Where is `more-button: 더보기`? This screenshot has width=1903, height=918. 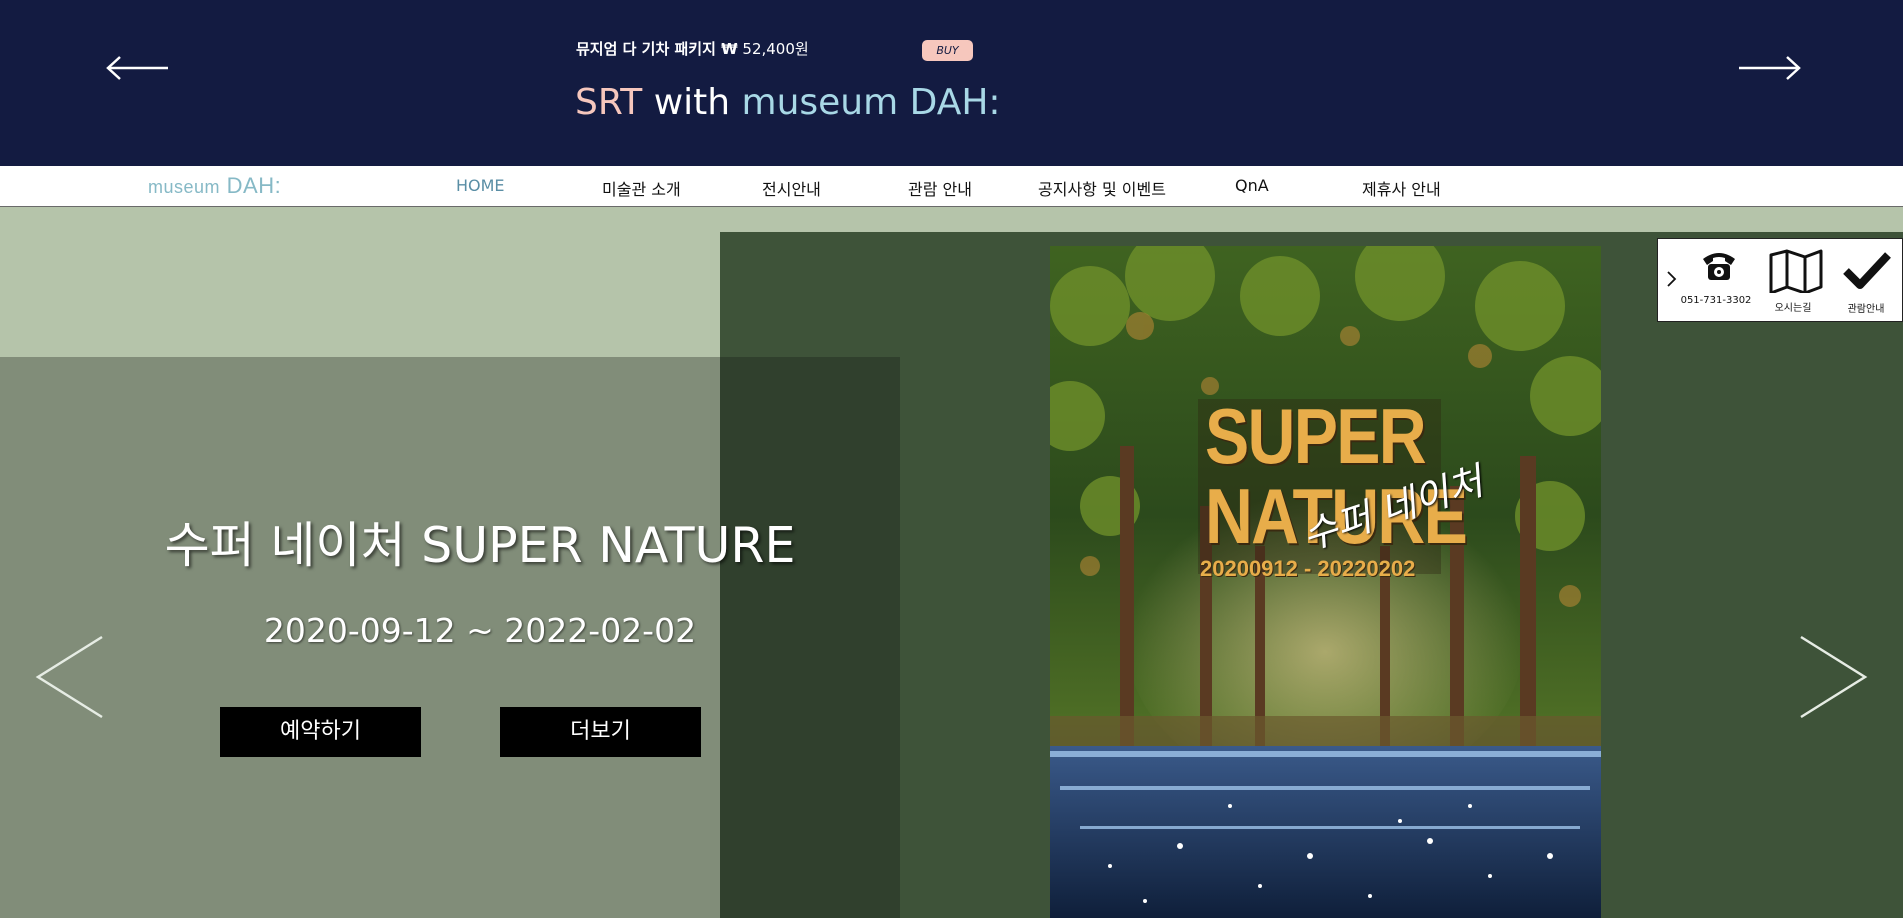 more-button: 더보기 is located at coordinates (600, 732).